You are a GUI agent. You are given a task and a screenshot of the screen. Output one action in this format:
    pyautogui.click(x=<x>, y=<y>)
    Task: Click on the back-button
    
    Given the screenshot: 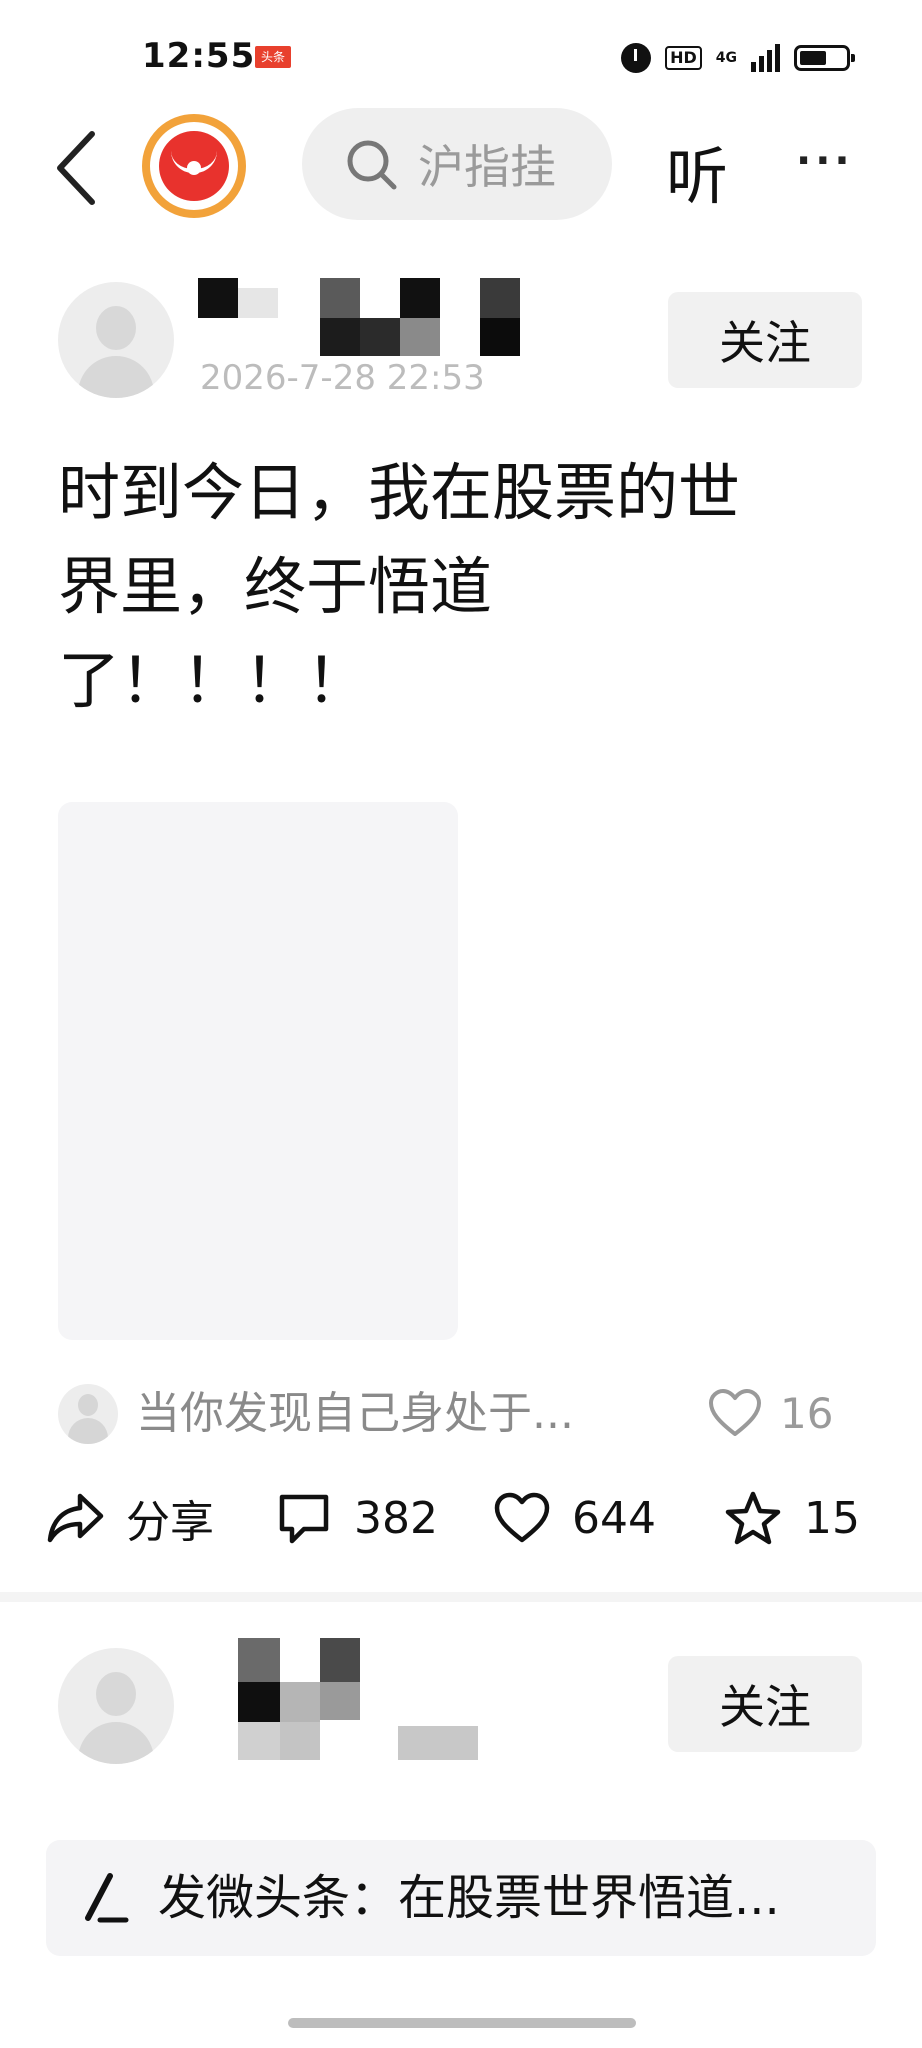 What is the action you would take?
    pyautogui.click(x=80, y=168)
    